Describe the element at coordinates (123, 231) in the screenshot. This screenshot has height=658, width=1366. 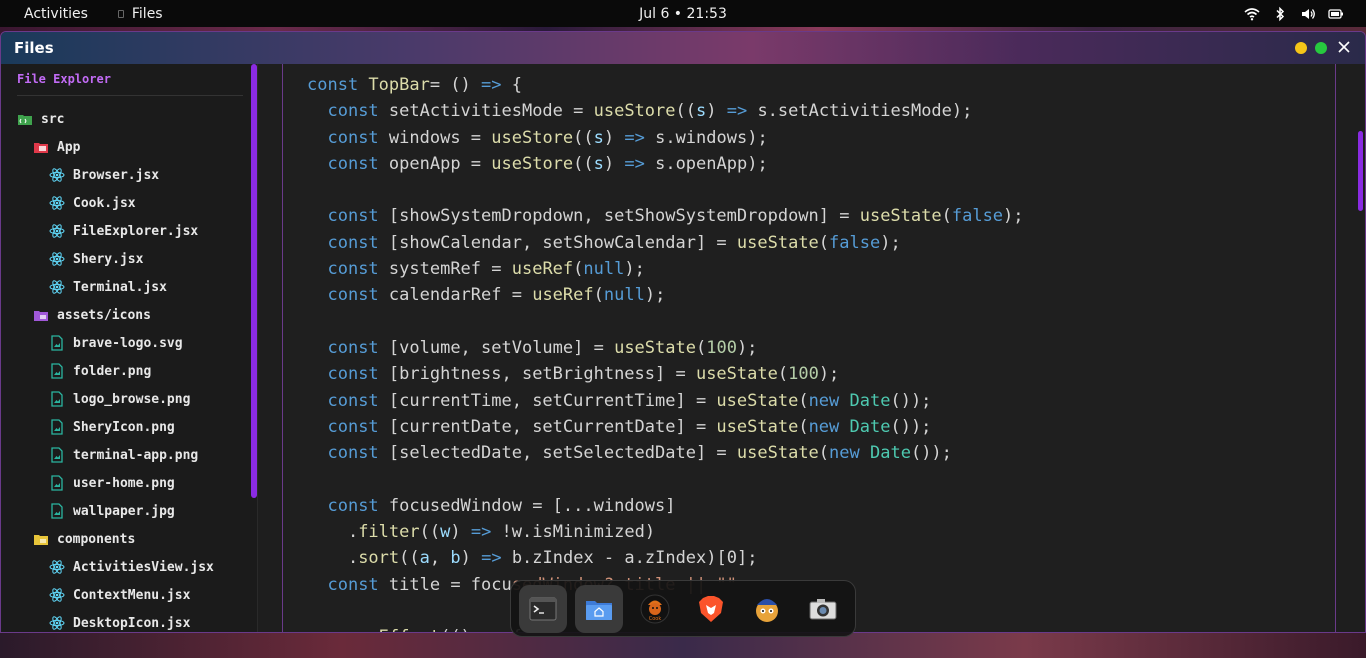
I see `tree-file: FileExplorer.jsx` at that location.